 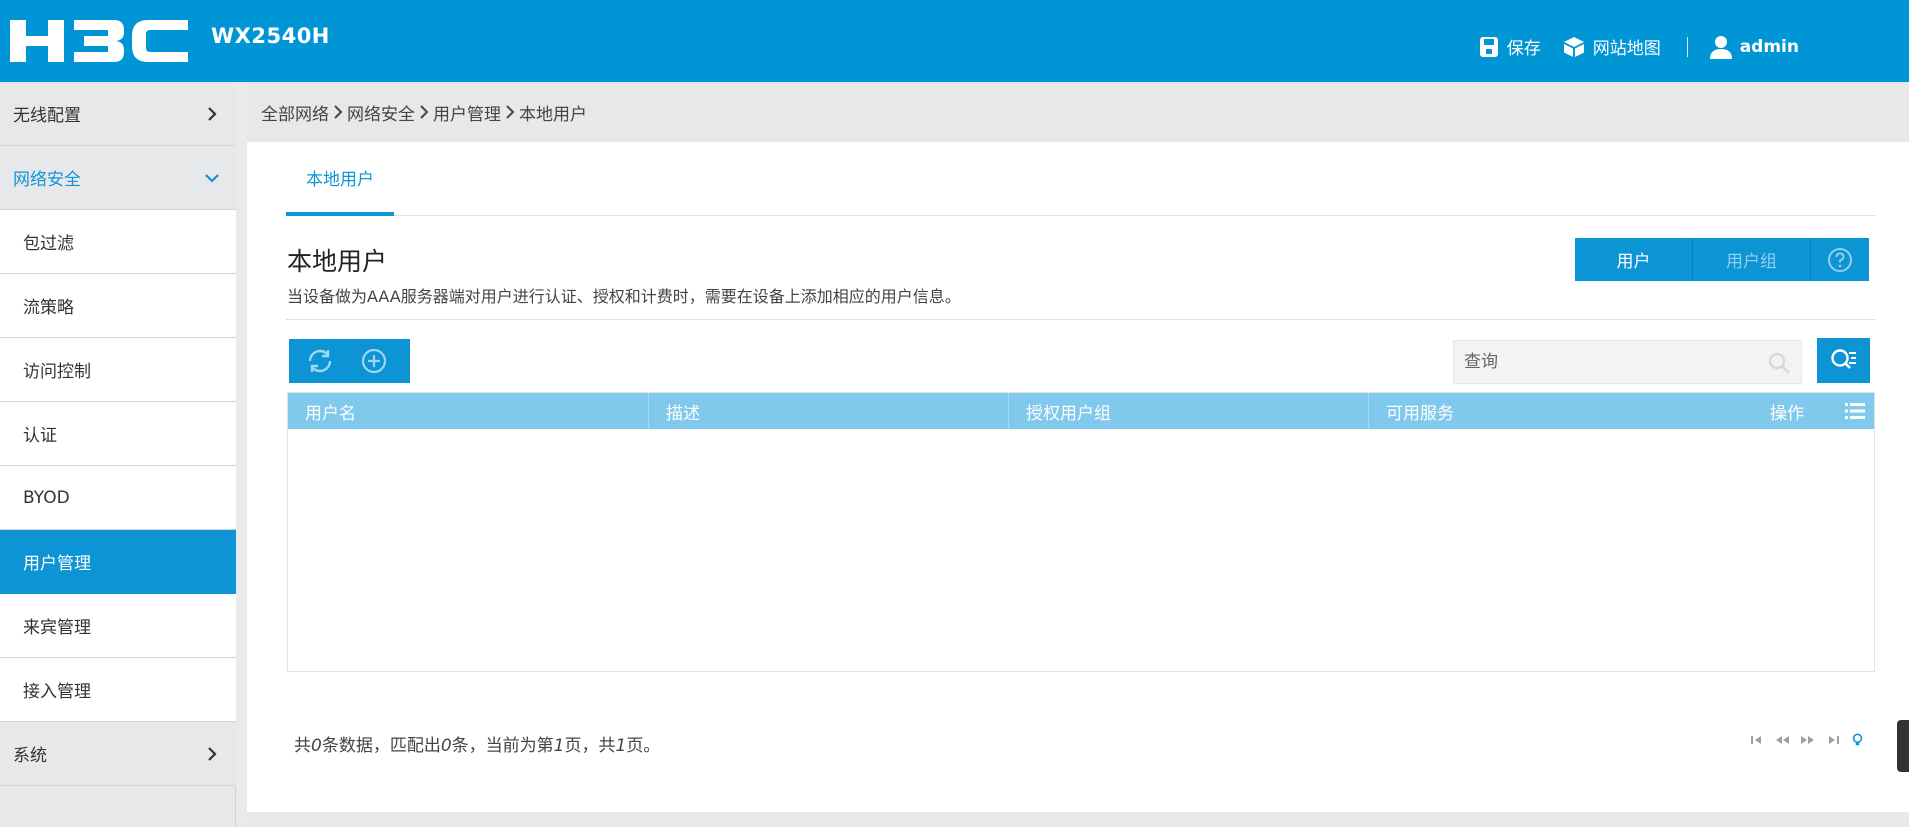 What do you see at coordinates (302, 746) in the screenshot?
I see `summary-text: 共` at bounding box center [302, 746].